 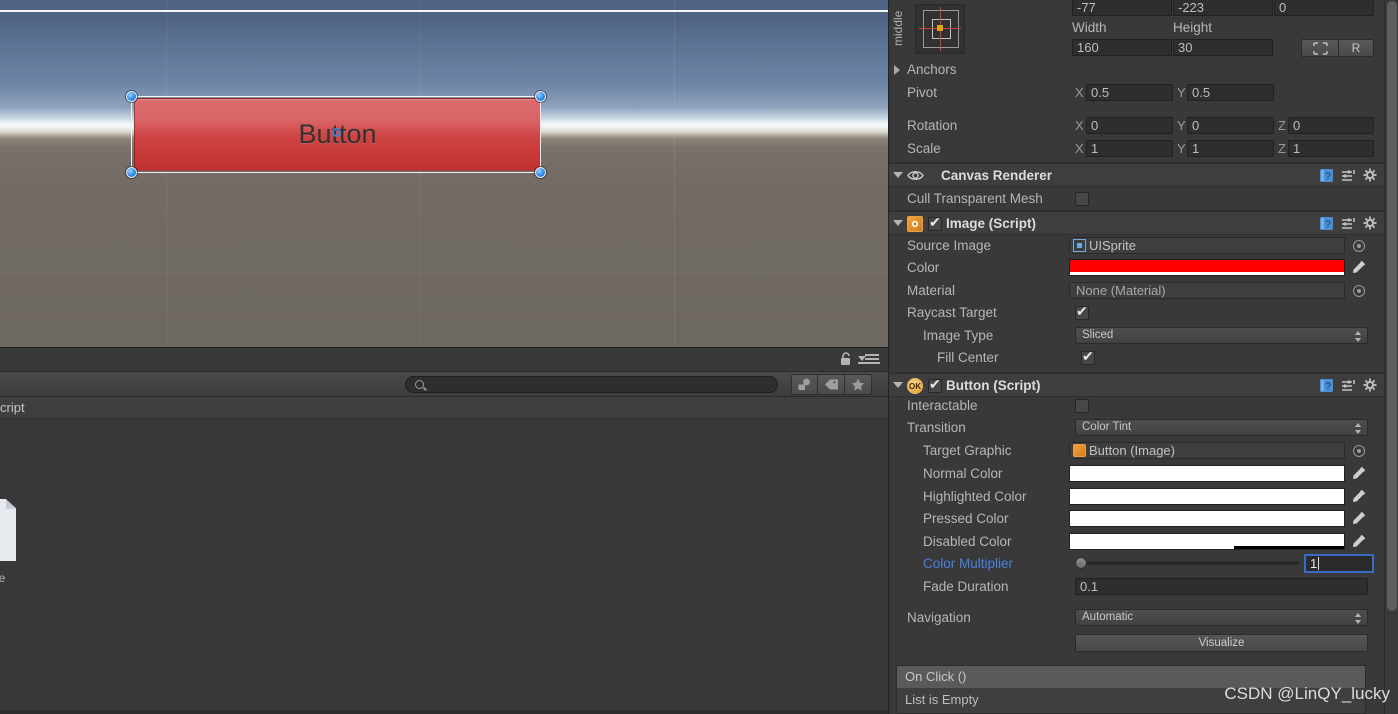 I want to click on rotation-z-field: 0, so click(x=1331, y=125).